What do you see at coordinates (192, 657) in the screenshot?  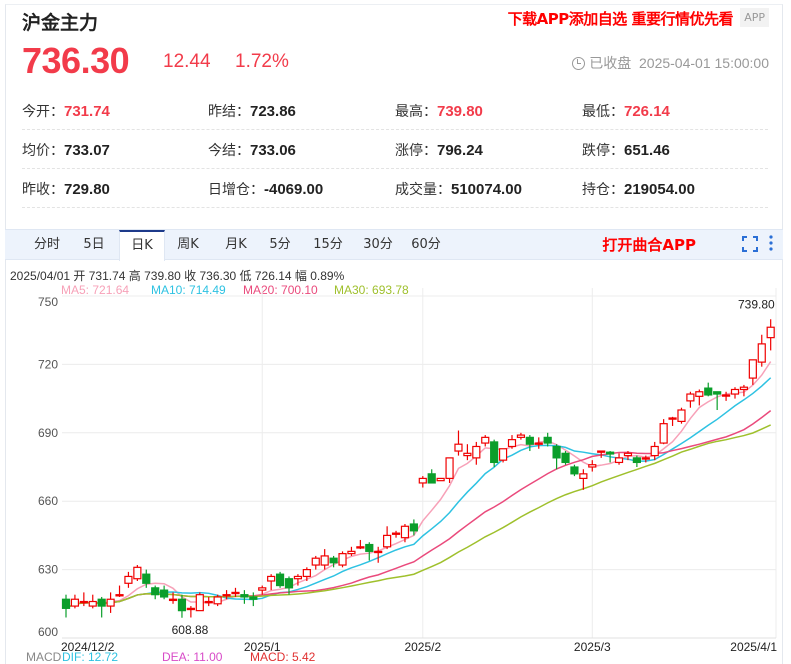 I see `macd-legend-item: DEA: 11.00` at bounding box center [192, 657].